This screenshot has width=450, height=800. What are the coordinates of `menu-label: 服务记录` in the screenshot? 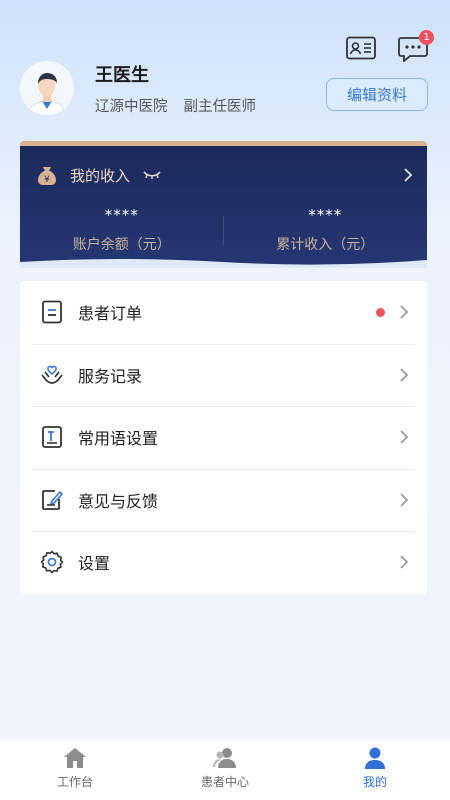 It's located at (110, 376).